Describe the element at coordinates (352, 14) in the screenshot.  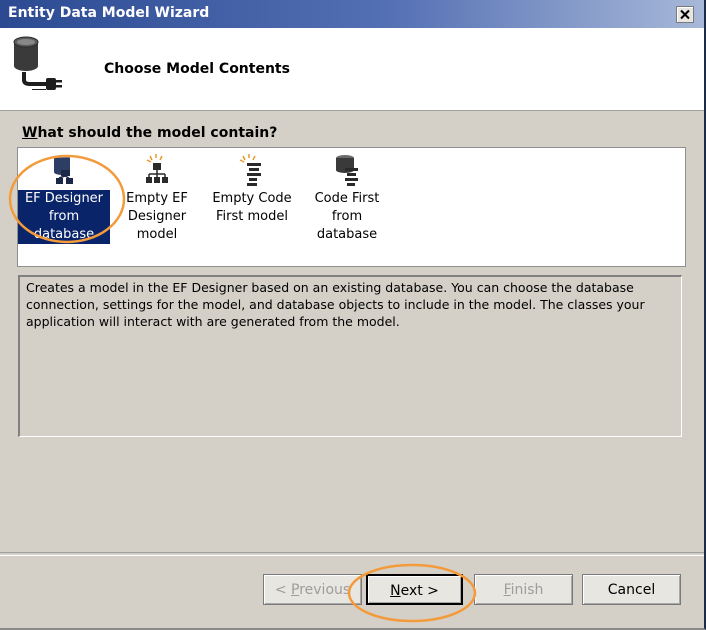
I see `title-bar: Entity Data Model Wizard` at that location.